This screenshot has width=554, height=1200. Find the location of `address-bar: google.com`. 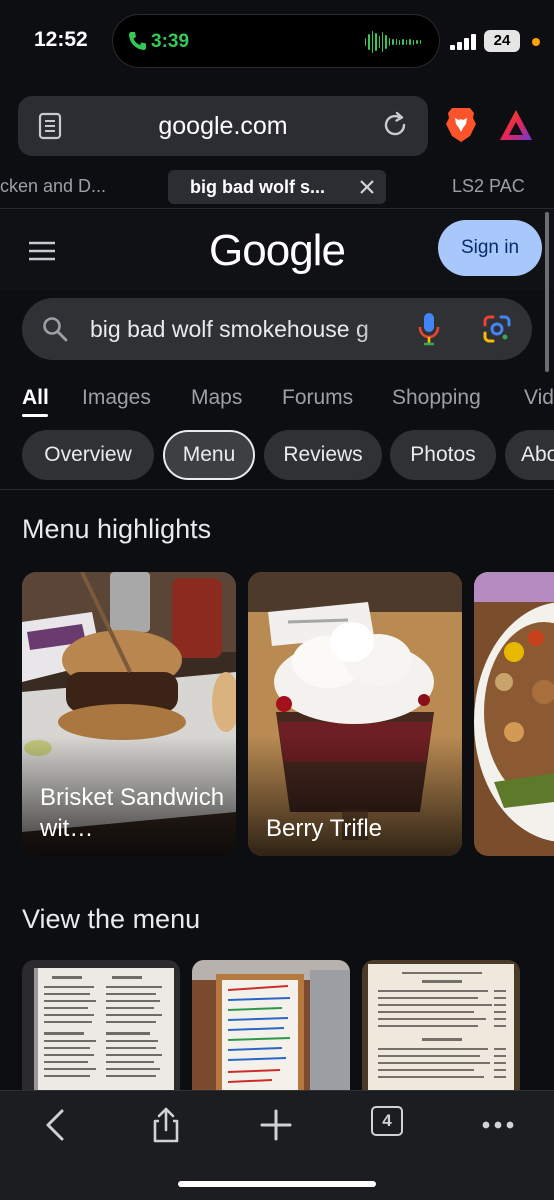

address-bar: google.com is located at coordinates (223, 126).